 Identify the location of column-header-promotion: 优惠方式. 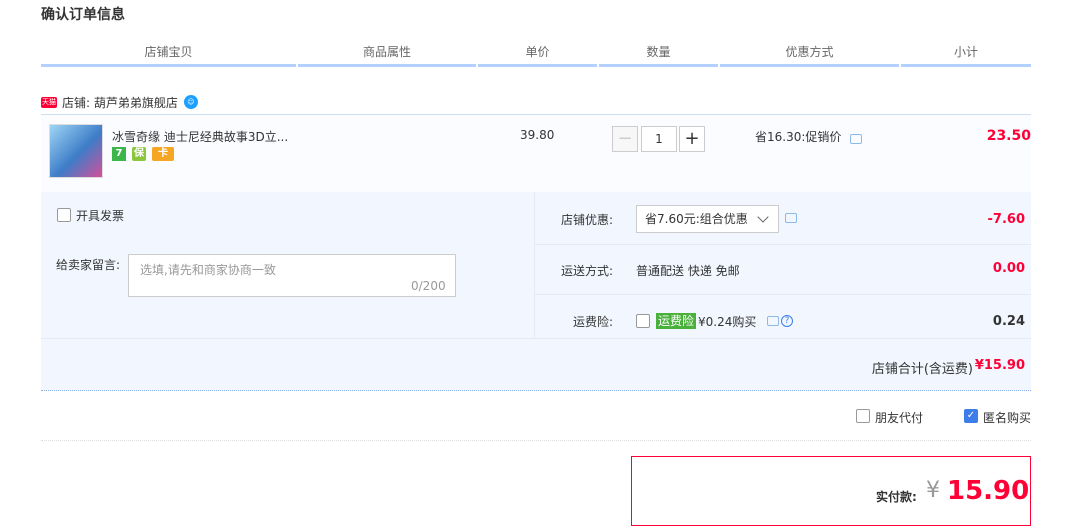
(809, 55).